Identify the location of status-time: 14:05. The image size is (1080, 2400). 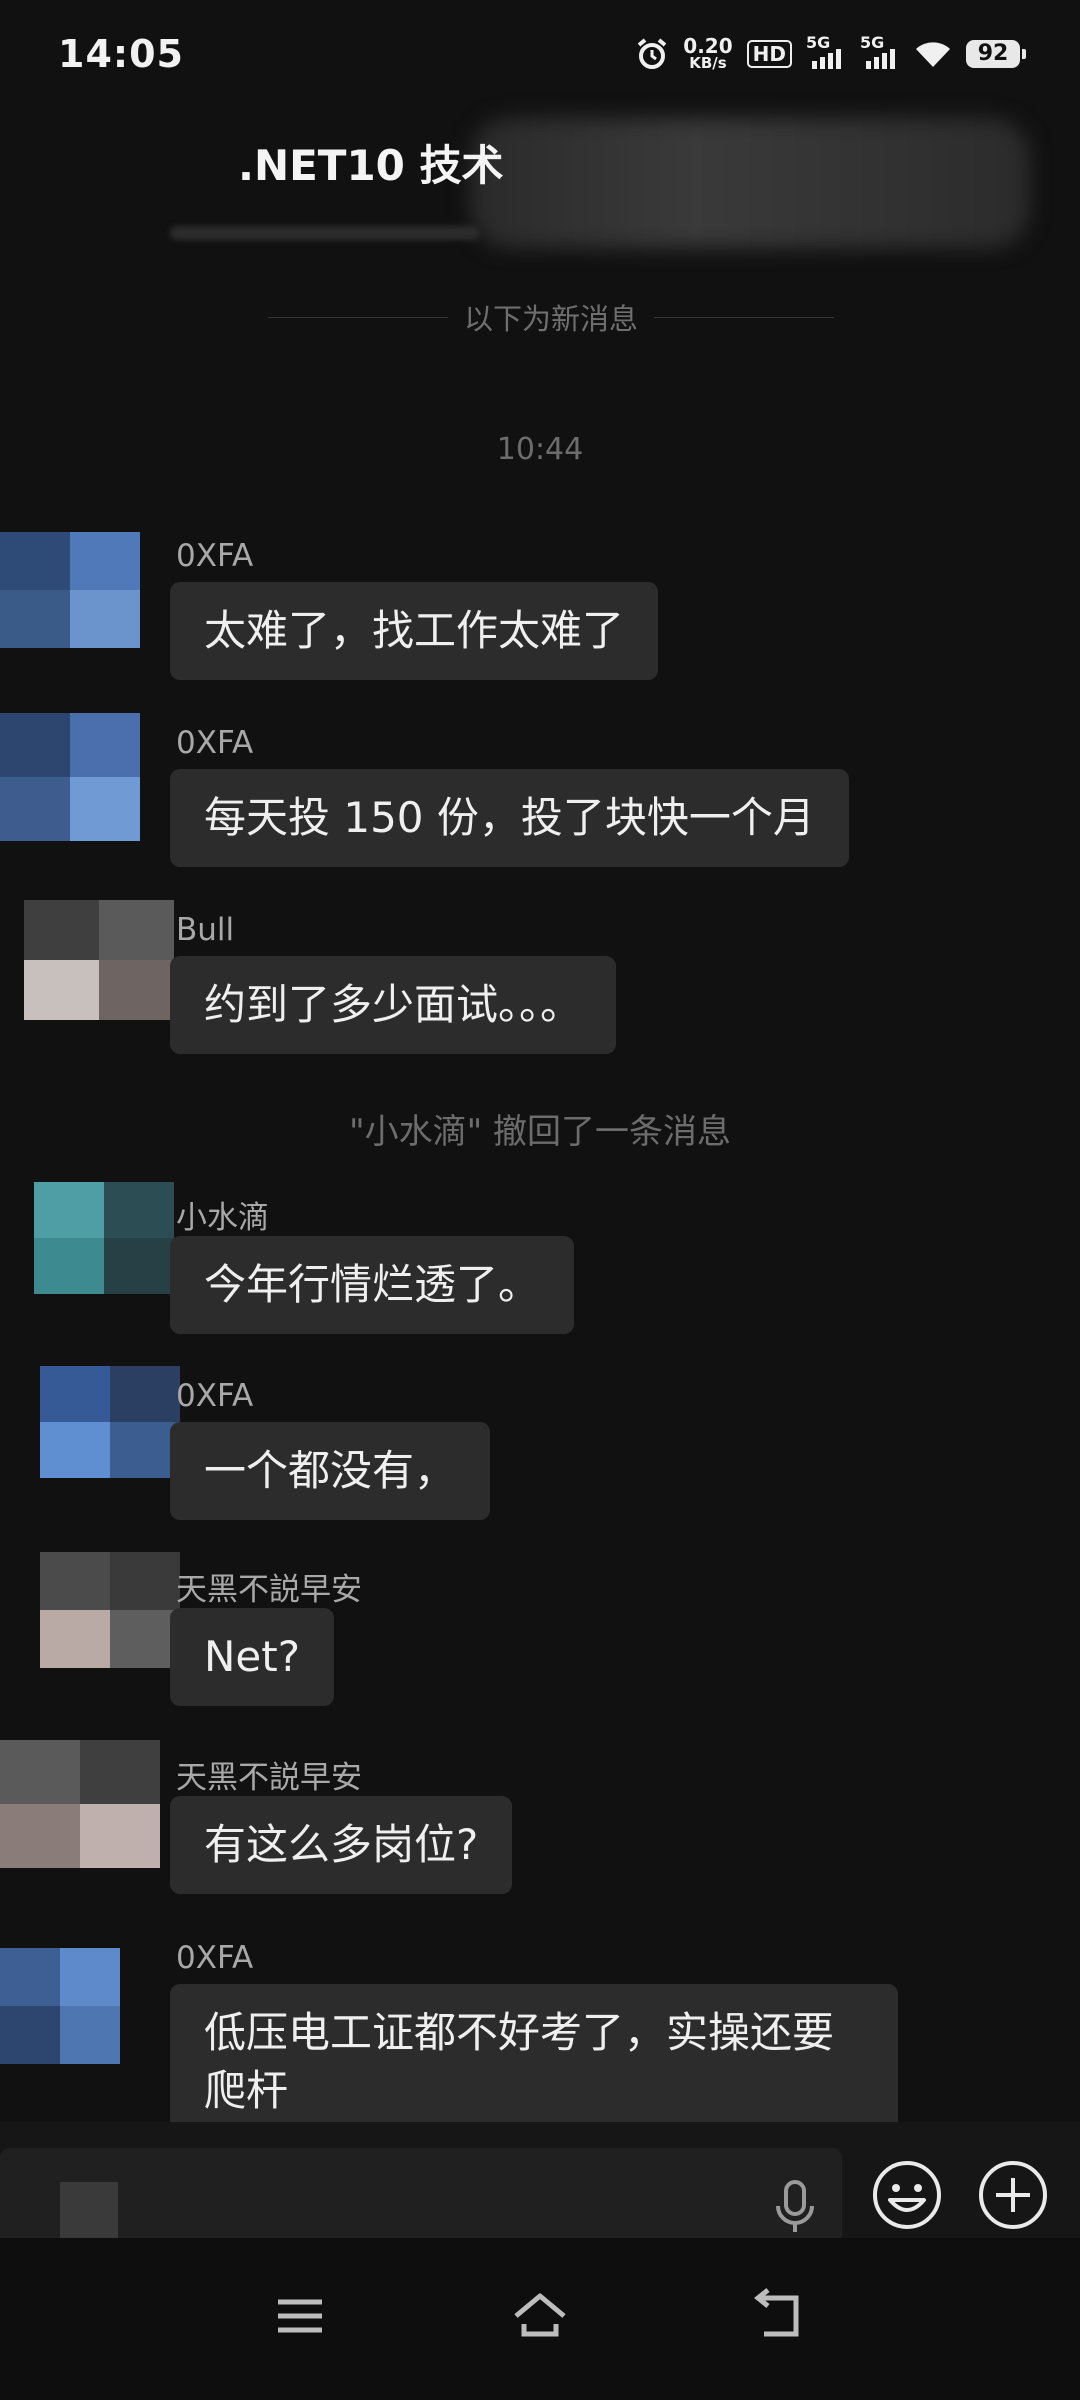
(121, 54).